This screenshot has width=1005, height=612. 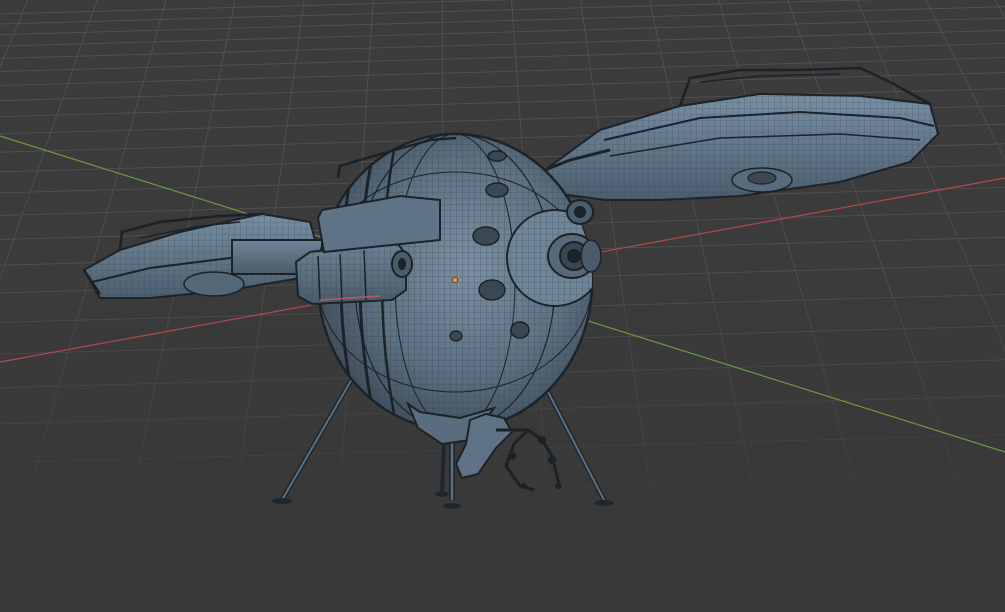 I want to click on upper-lens, so click(x=580, y=212).